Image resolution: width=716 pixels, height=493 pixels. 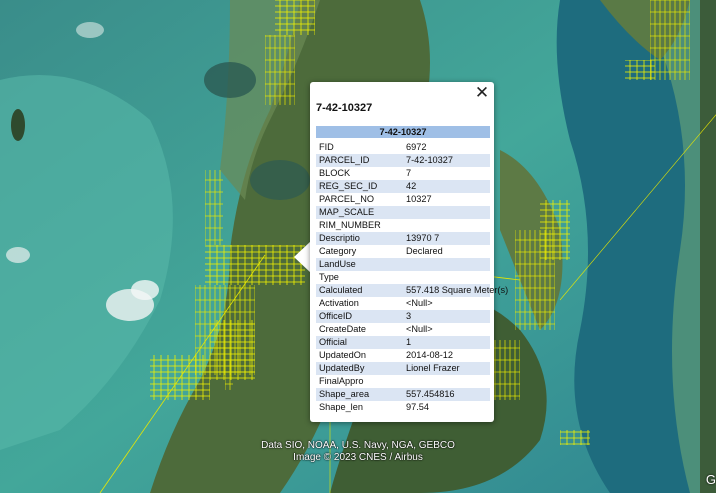 What do you see at coordinates (417, 407) in the screenshot?
I see `attribute-value: 97.54` at bounding box center [417, 407].